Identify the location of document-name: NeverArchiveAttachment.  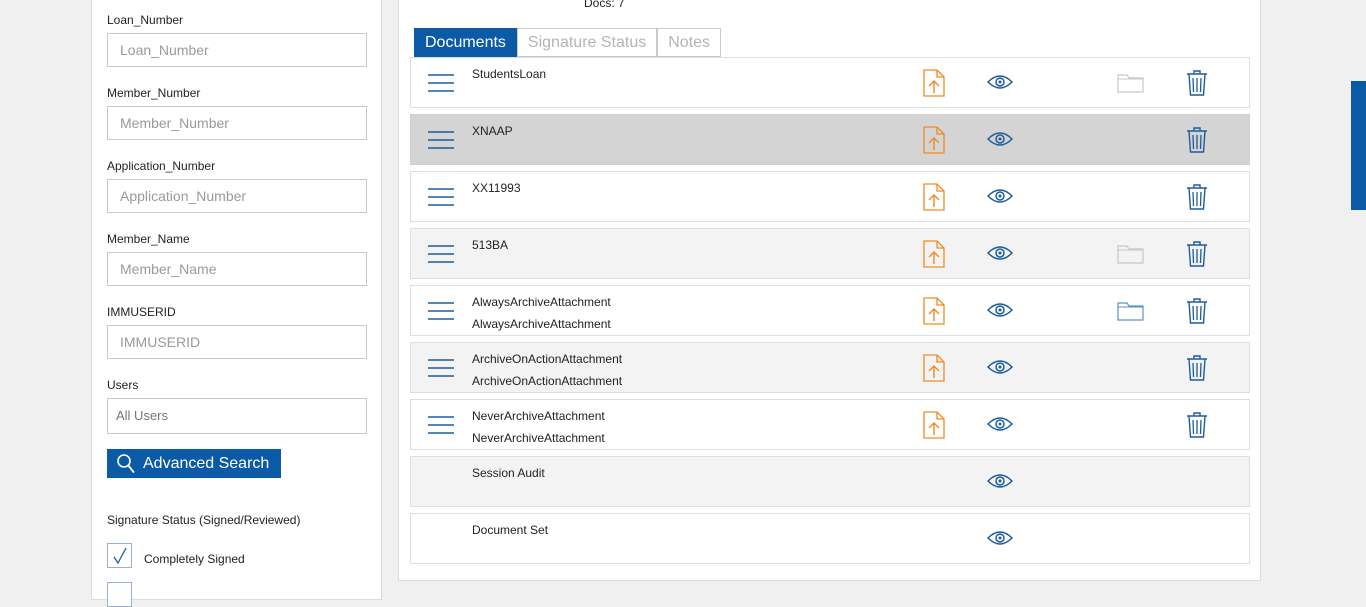
(538, 416).